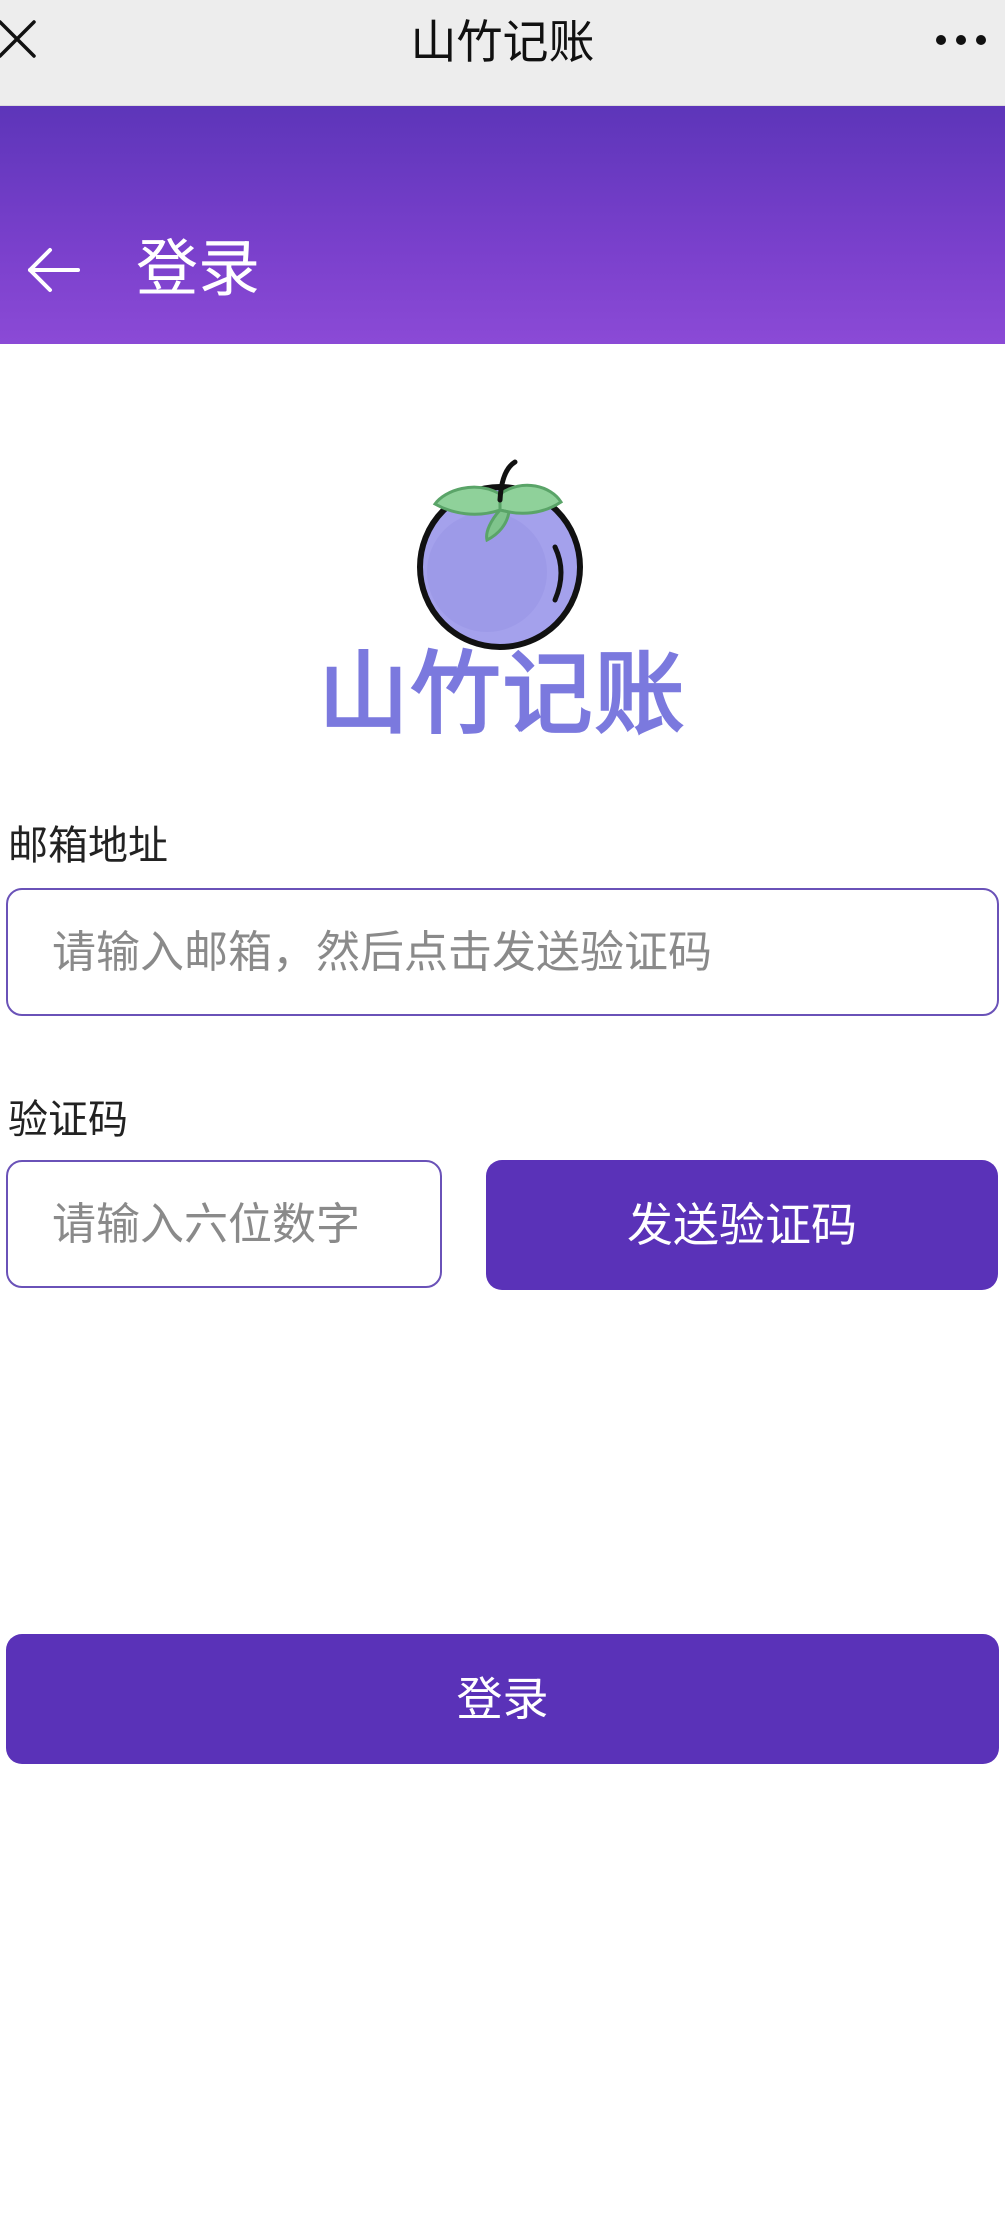  Describe the element at coordinates (502, 952) in the screenshot. I see `email-input` at that location.